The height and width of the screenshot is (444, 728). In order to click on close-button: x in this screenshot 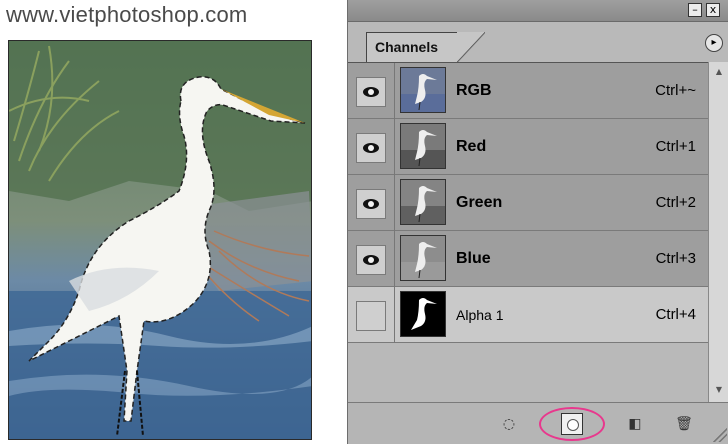, I will do `click(713, 10)`.